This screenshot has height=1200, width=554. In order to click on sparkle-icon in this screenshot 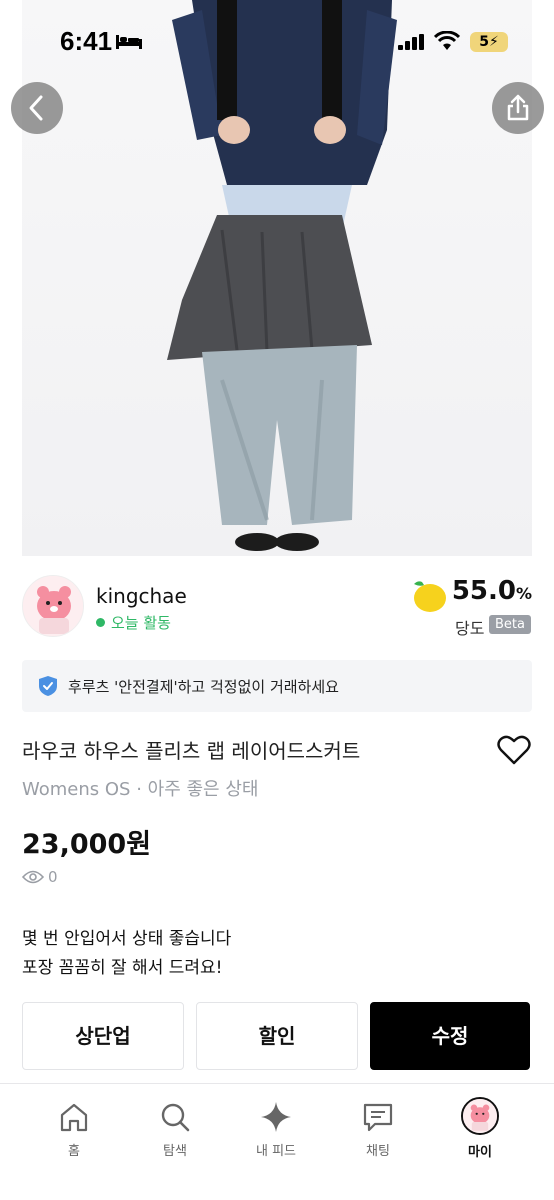, I will do `click(276, 1117)`.